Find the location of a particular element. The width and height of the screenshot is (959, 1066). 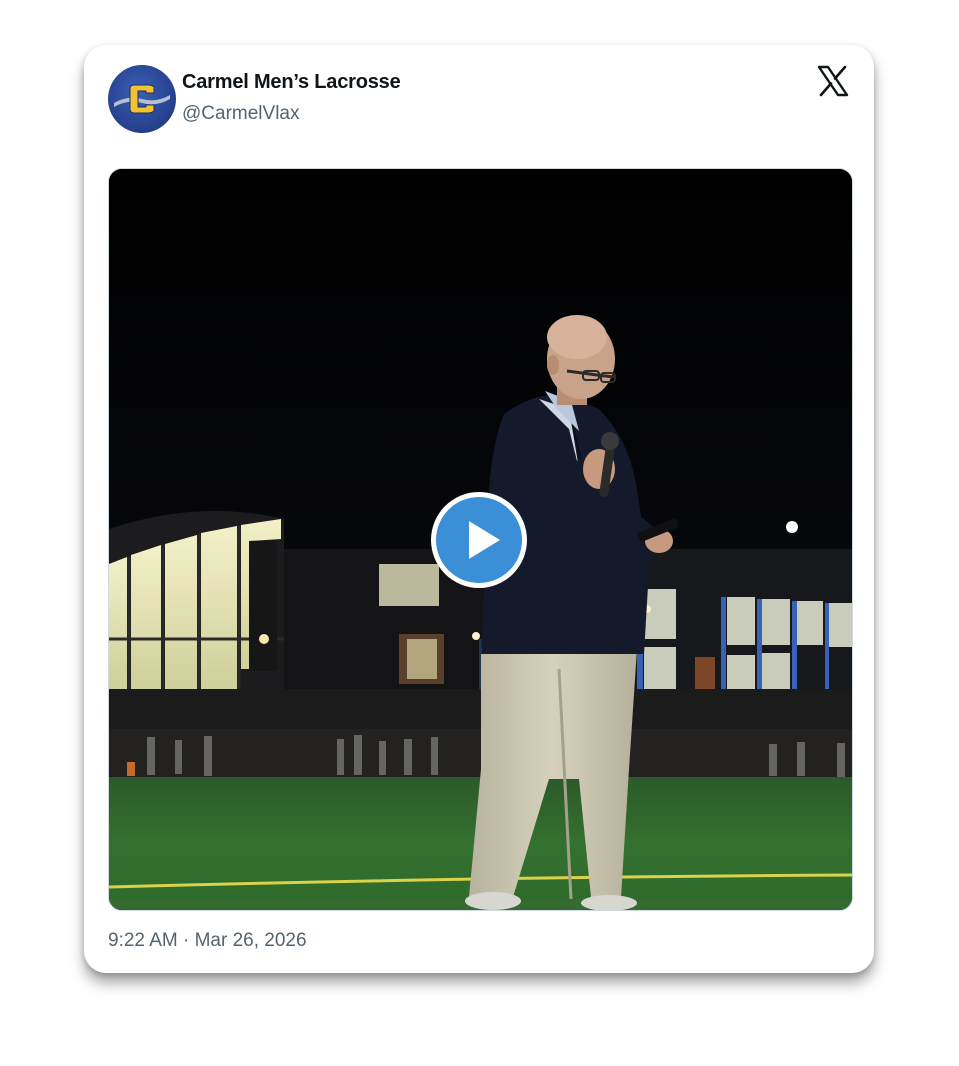

tweet-timestamp: 9:22 AM · Mar 26, 2026 is located at coordinates (207, 941).